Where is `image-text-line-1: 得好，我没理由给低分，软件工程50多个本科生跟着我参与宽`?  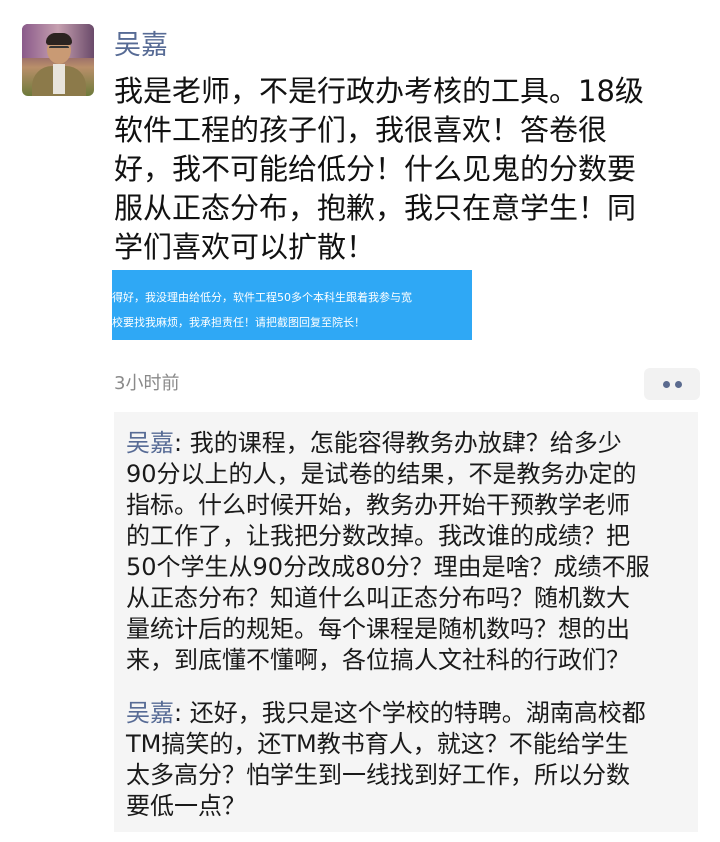
image-text-line-1: 得好，我没理由给低分，软件工程50多个本科生跟着我参与宽 is located at coordinates (262, 297).